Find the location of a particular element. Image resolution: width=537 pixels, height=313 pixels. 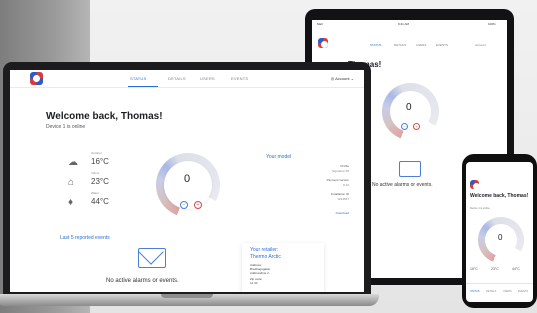

model-field-label: Payment version is located at coordinates (337, 180).